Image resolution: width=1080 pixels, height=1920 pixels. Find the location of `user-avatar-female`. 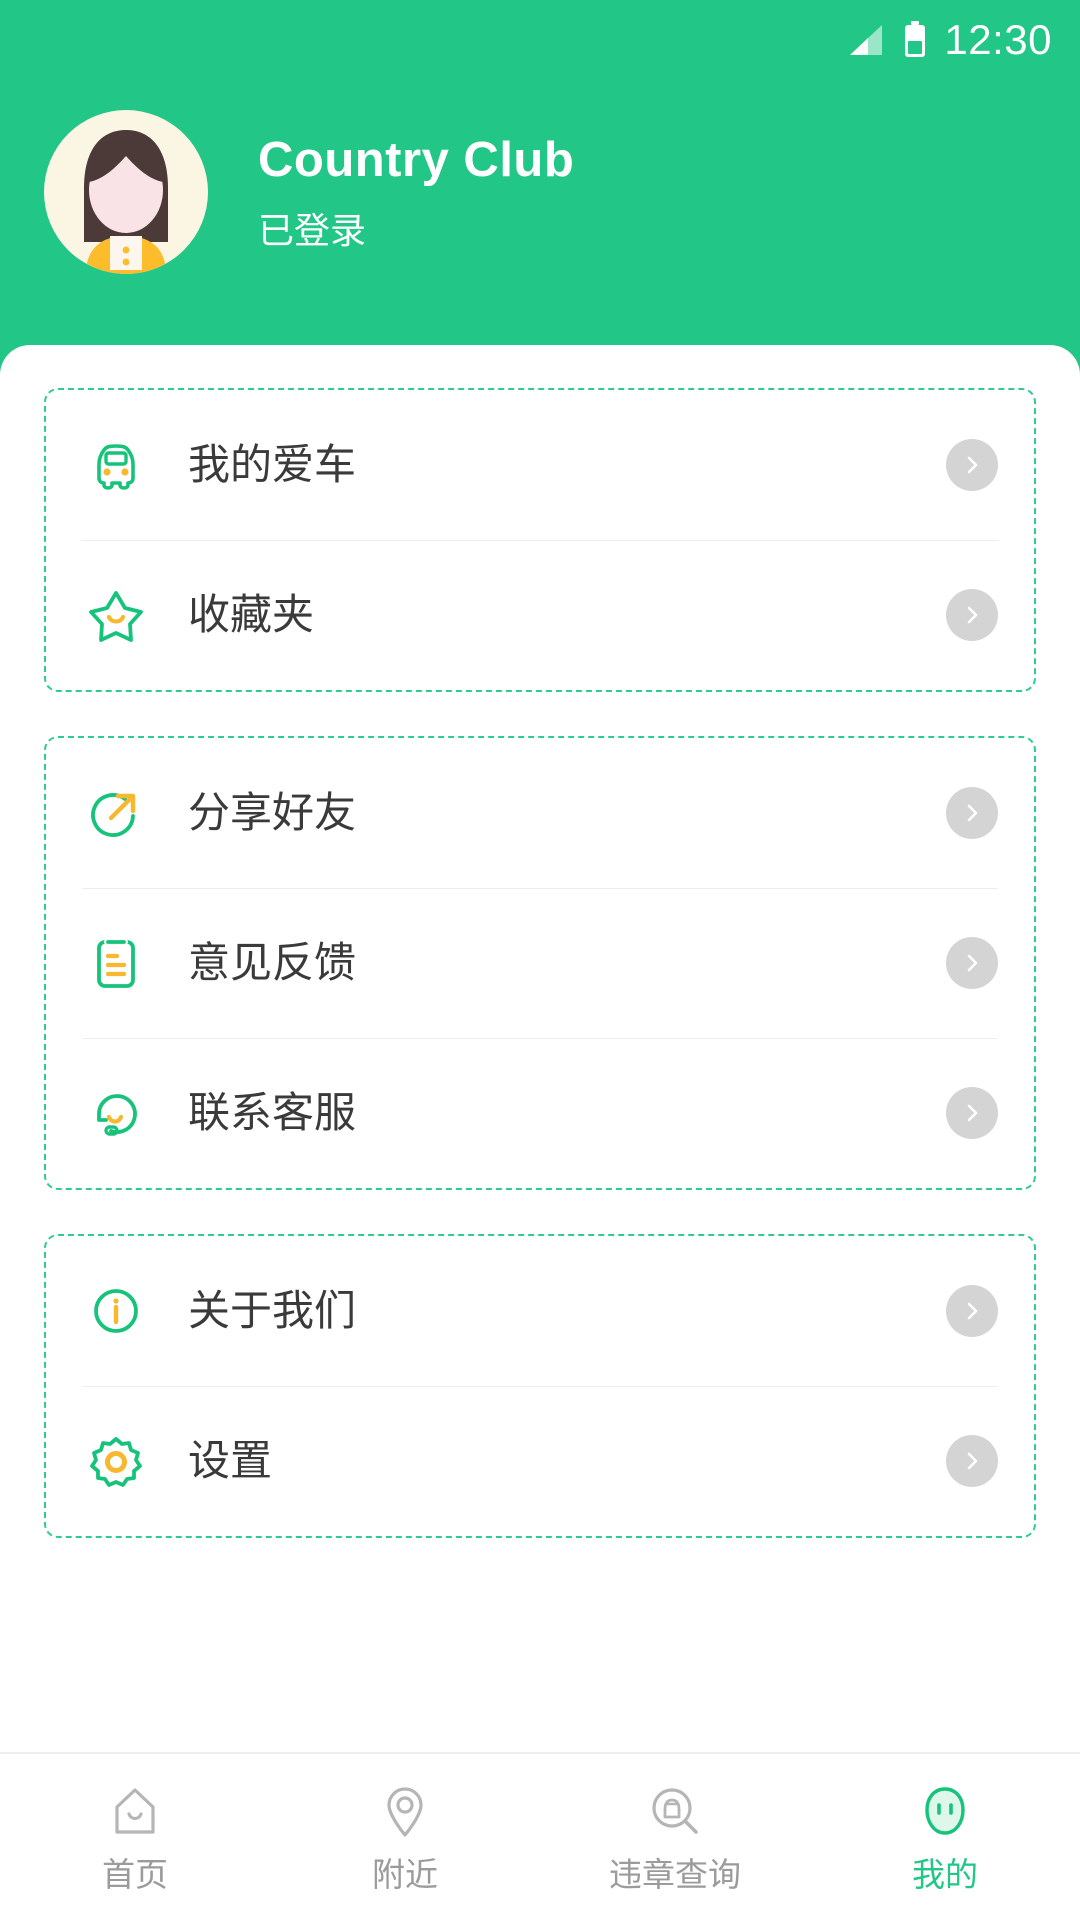

user-avatar-female is located at coordinates (126, 202).